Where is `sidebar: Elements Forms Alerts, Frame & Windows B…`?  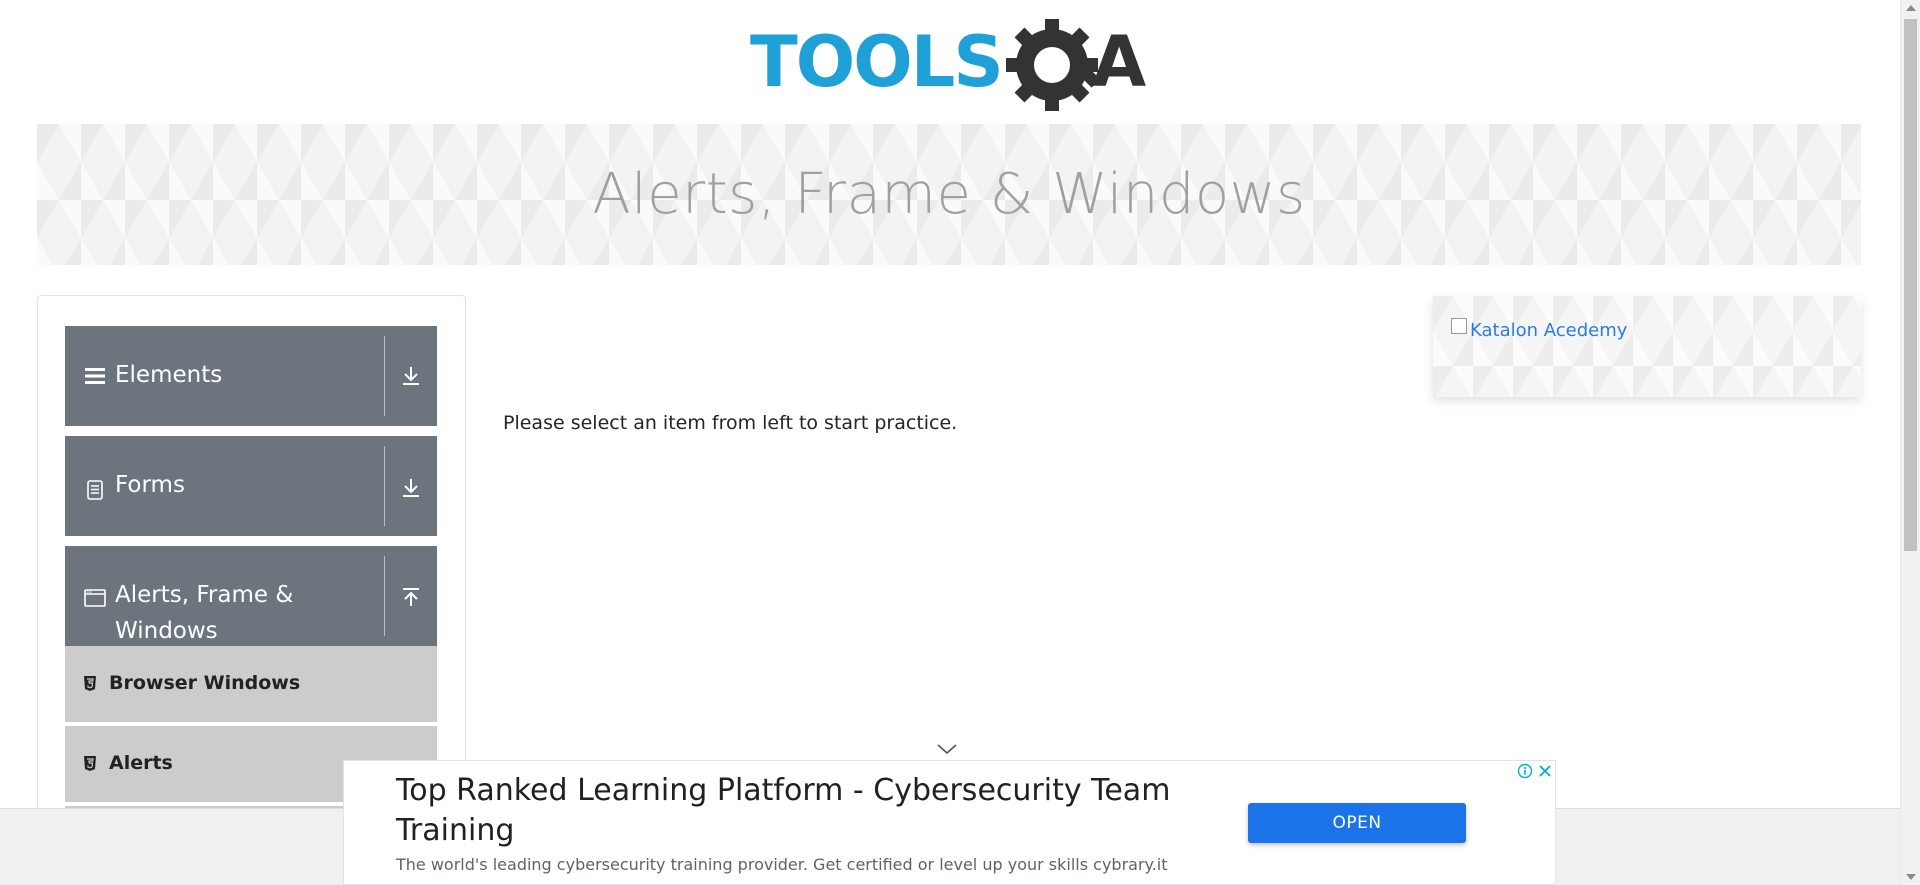 sidebar: Elements Forms Alerts, Frame & Windows B… is located at coordinates (251, 555).